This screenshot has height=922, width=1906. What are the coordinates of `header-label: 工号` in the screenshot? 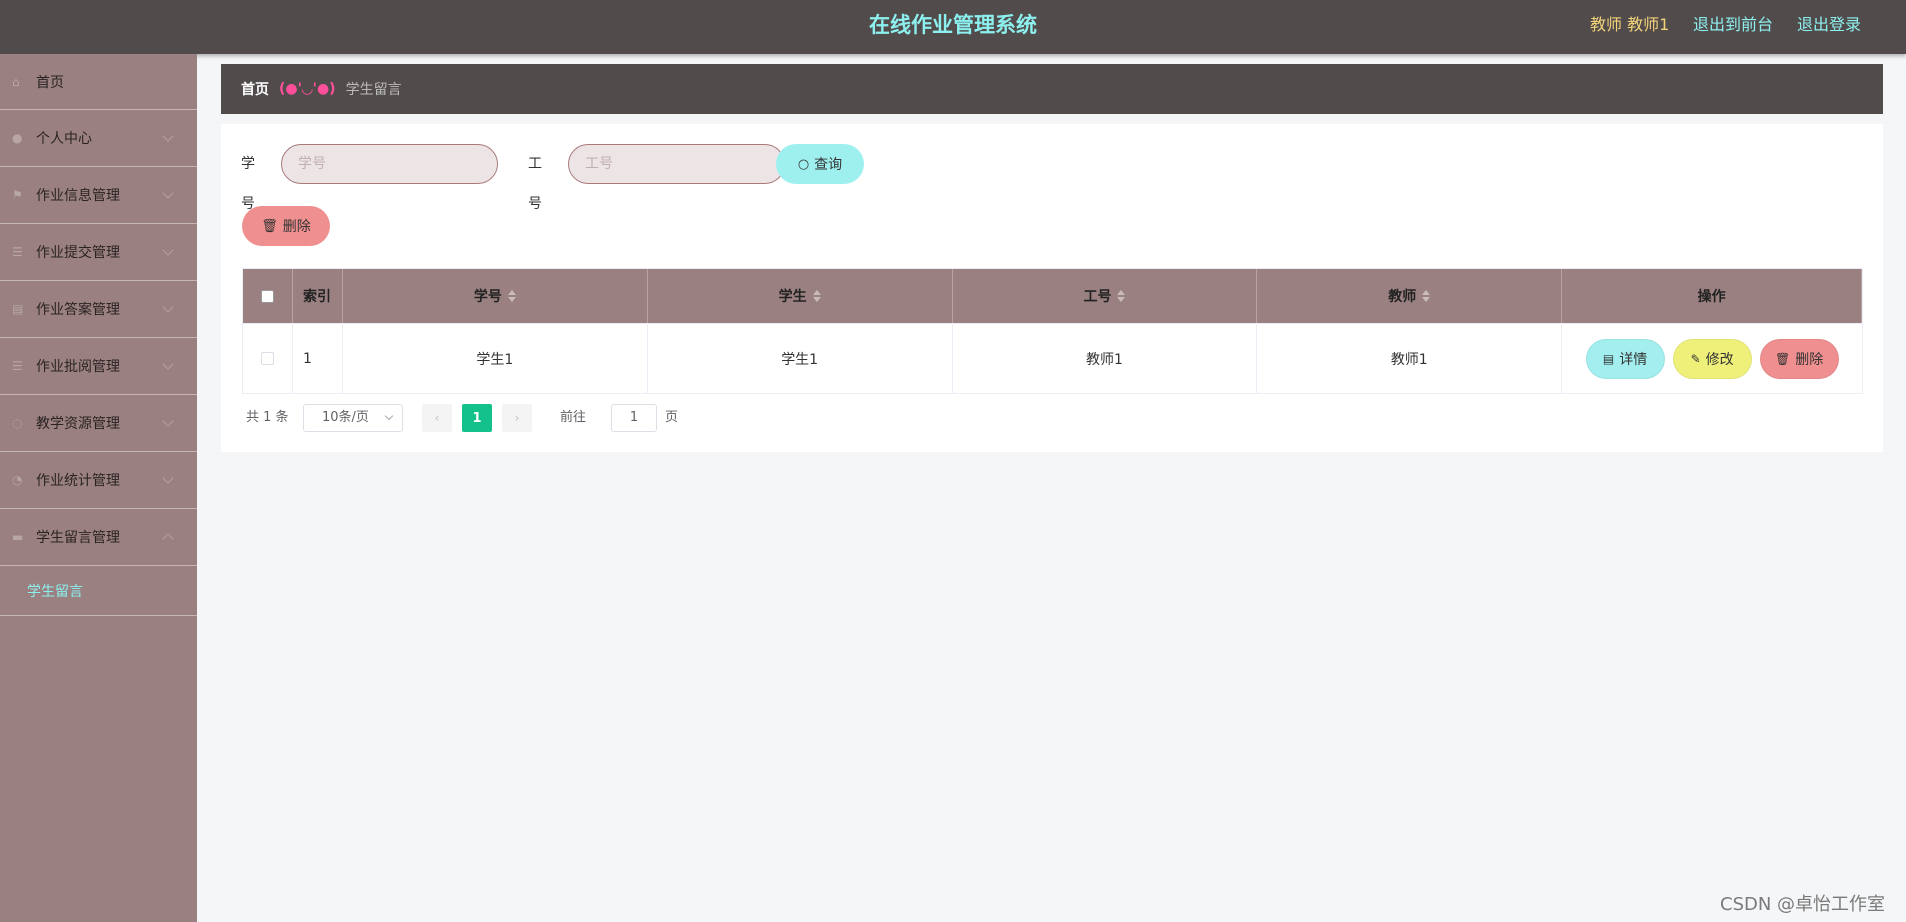 It's located at (1097, 297).